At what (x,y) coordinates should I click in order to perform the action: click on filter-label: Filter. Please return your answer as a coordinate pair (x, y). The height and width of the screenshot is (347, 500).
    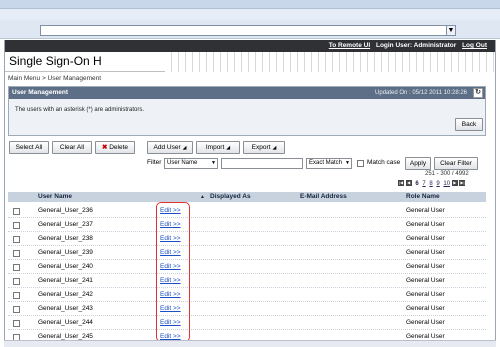
    Looking at the image, I should click on (154, 162).